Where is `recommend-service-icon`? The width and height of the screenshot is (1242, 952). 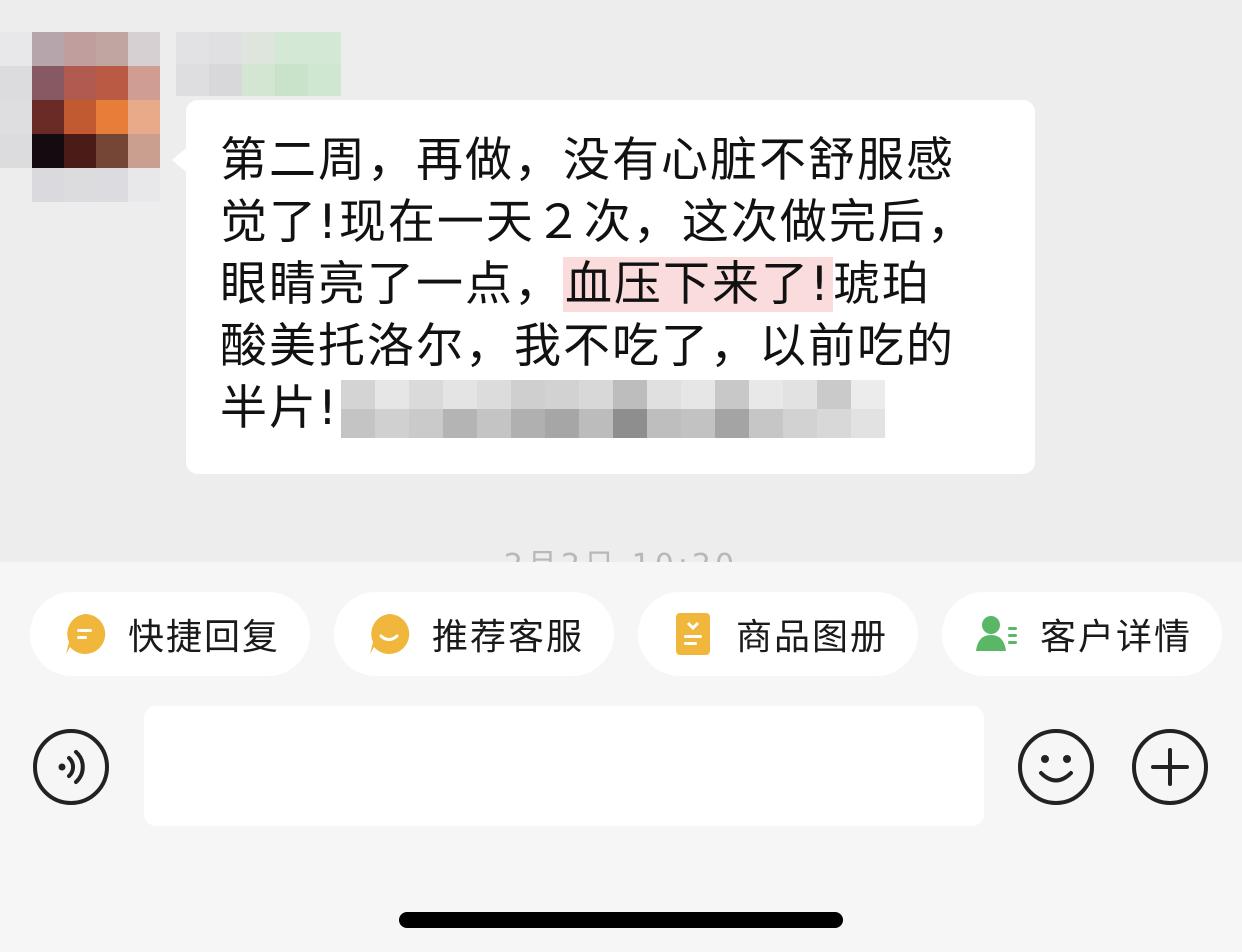
recommend-service-icon is located at coordinates (390, 633).